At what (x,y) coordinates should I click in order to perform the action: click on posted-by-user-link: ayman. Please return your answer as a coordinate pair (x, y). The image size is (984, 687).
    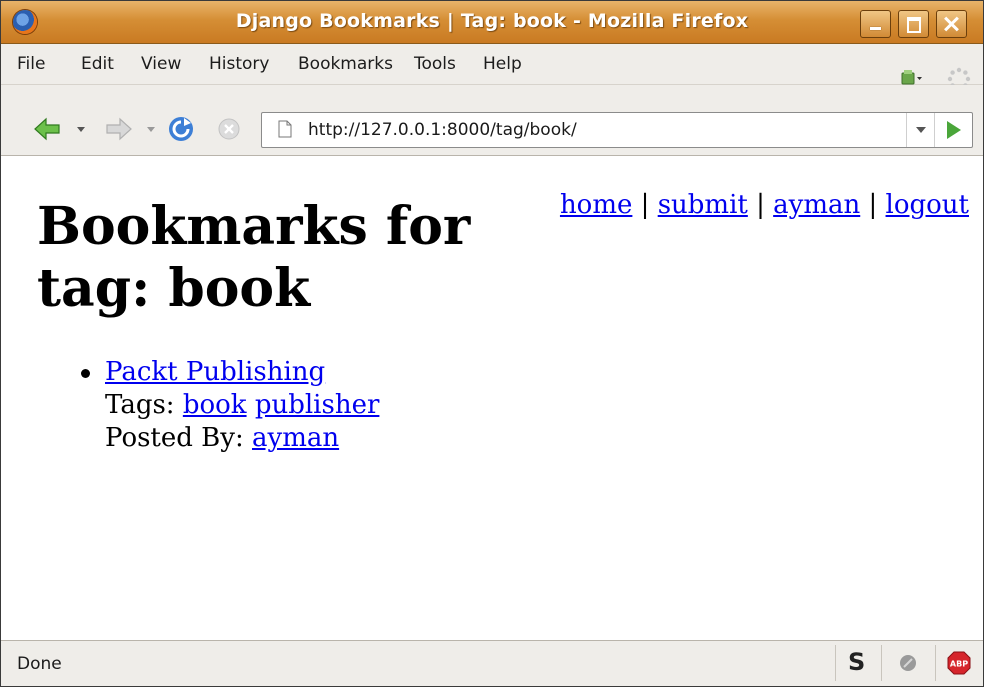
    Looking at the image, I should click on (295, 438).